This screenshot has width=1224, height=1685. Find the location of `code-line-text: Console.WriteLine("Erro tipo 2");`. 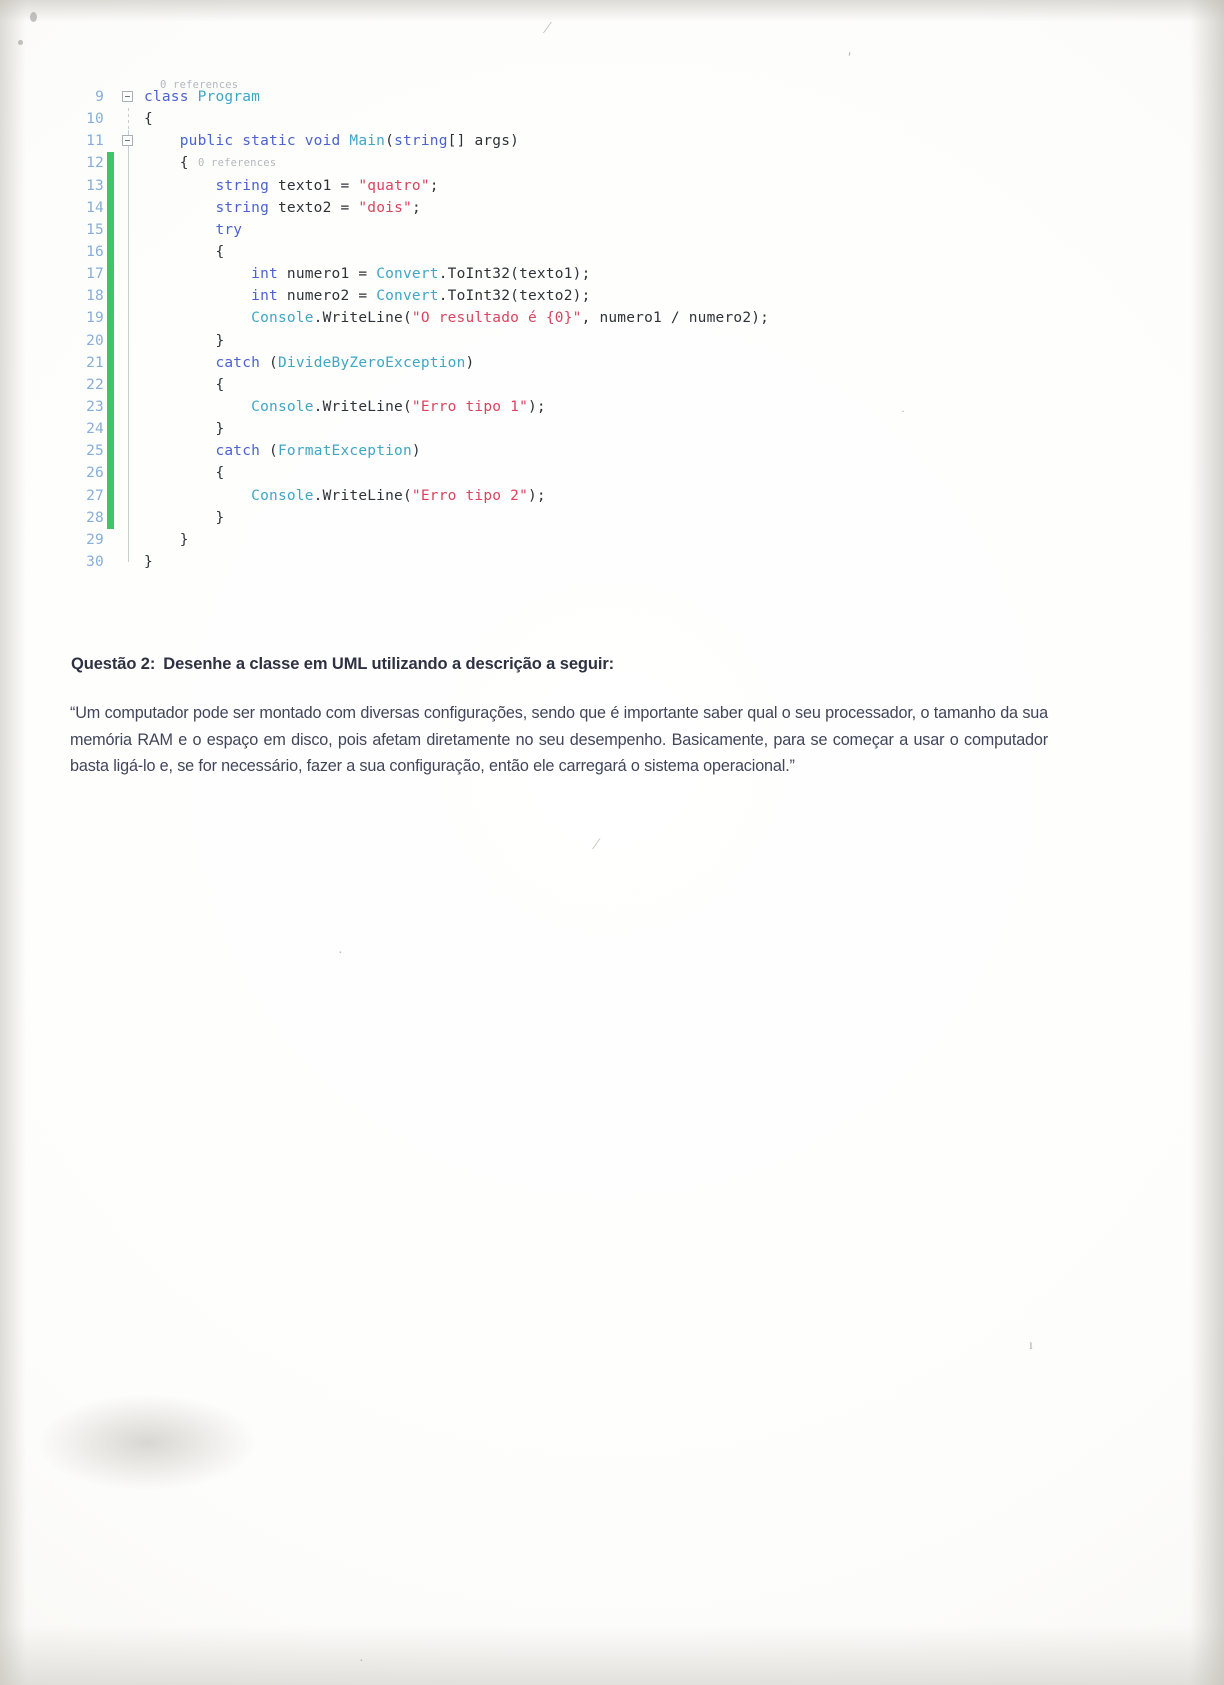

code-line-text: Console.WriteLine("Erro tipo 2"); is located at coordinates (345, 495).